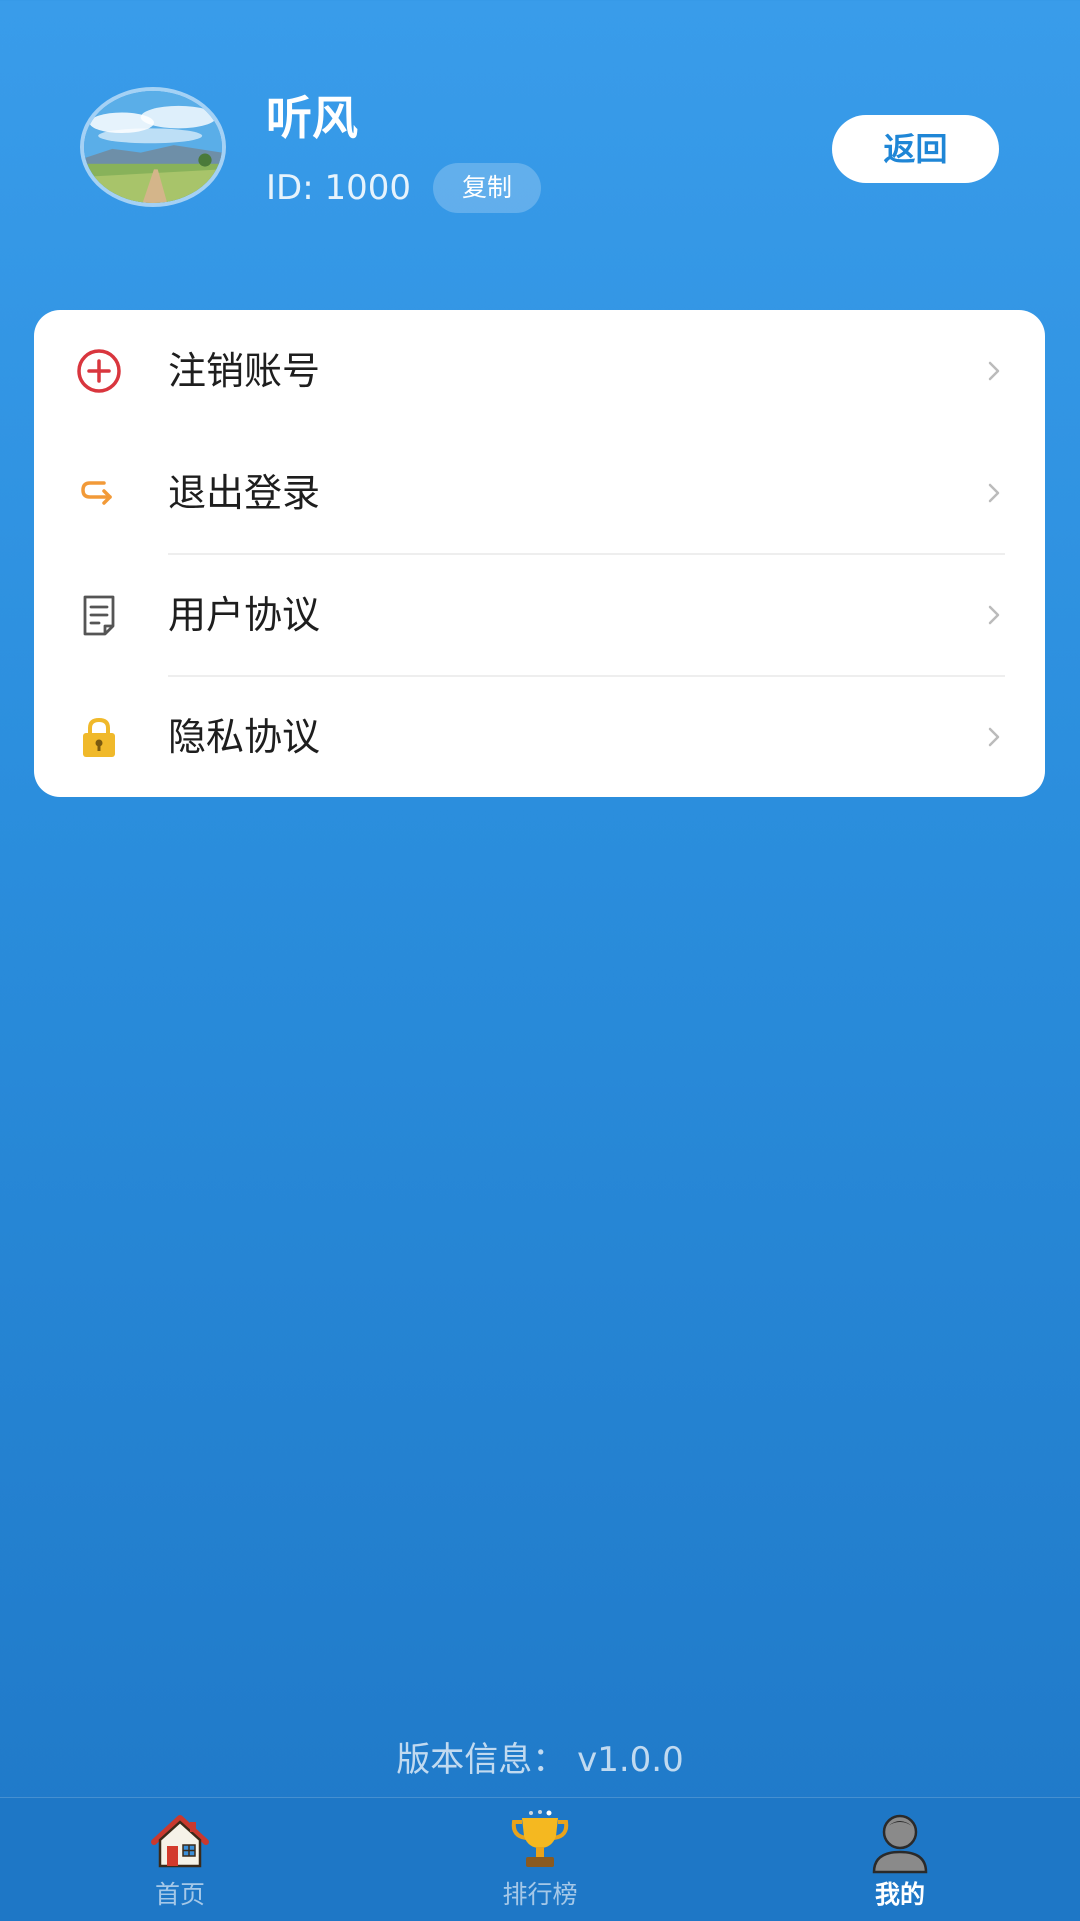 This screenshot has height=1921, width=1080. I want to click on logout-arrow-icon, so click(99, 493).